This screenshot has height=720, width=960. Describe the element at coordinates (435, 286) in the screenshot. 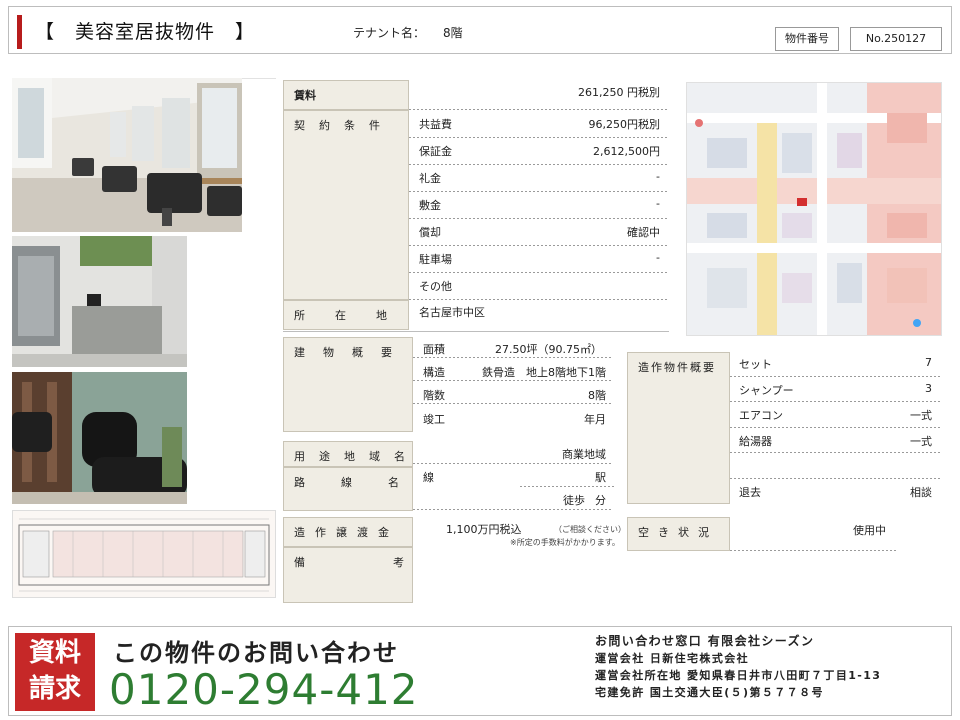

I see `contract-item-key: その他` at that location.